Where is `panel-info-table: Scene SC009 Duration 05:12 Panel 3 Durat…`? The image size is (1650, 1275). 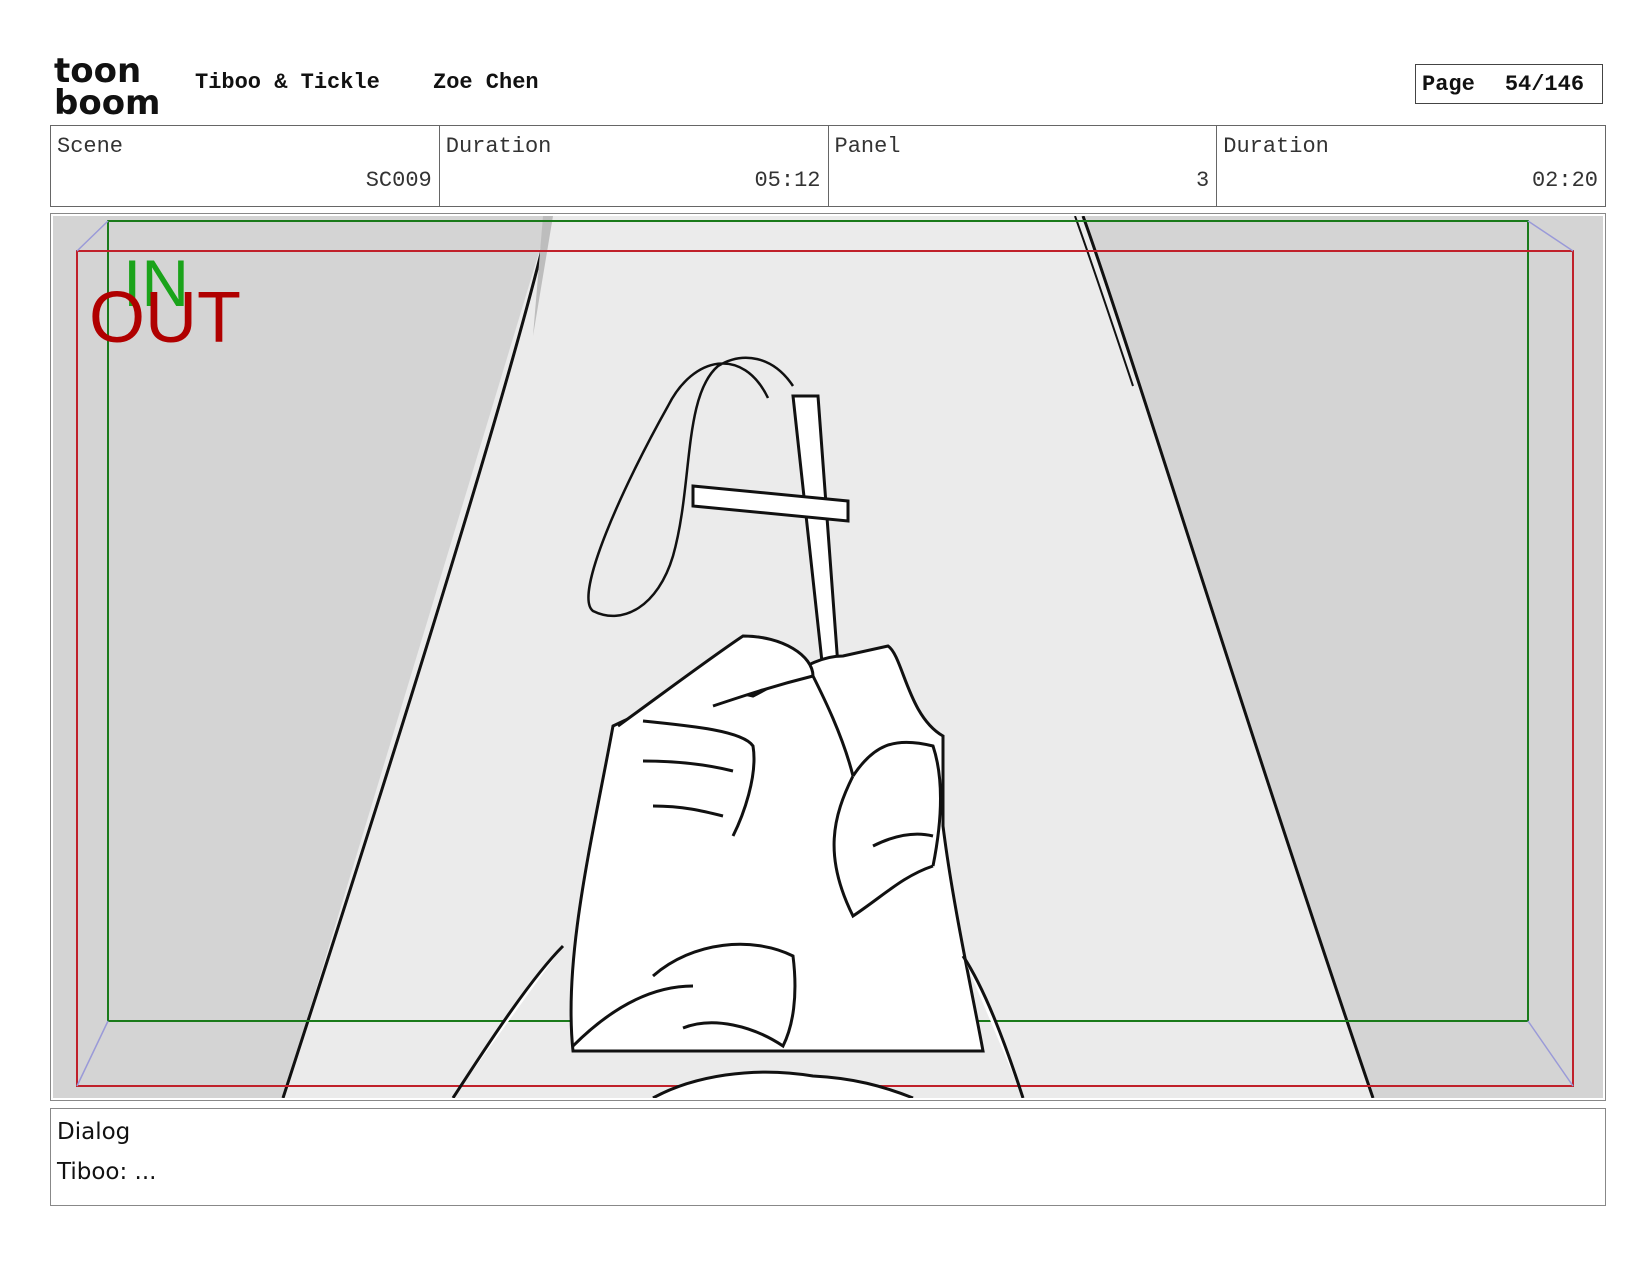
panel-info-table: Scene SC009 Duration 05:12 Panel 3 Durat… is located at coordinates (828, 166).